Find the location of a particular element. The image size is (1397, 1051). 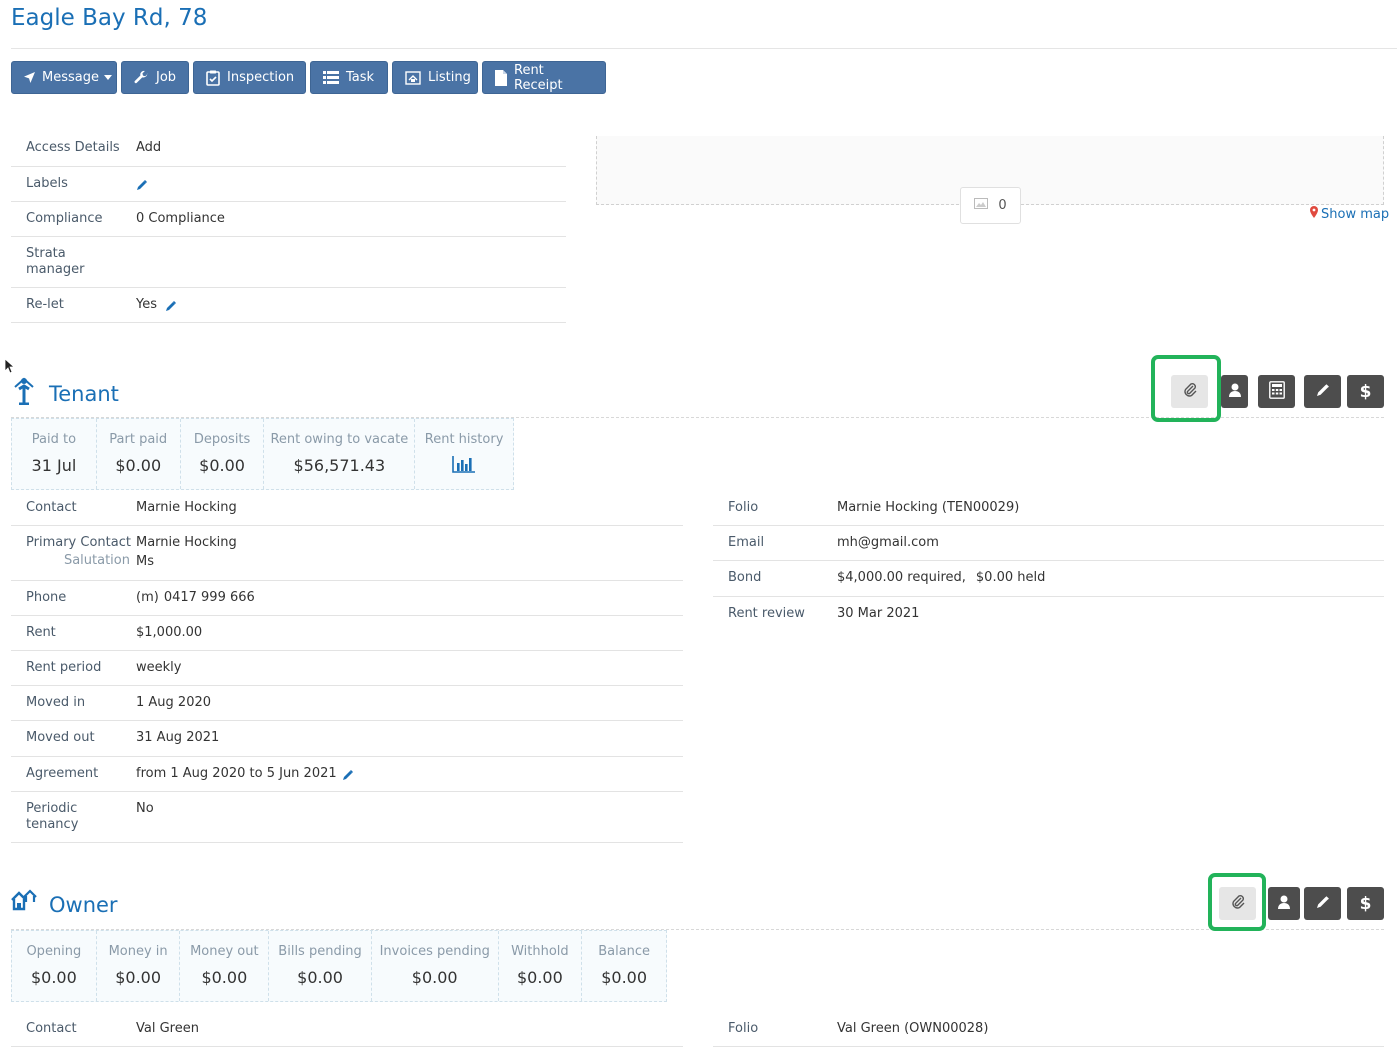

rent-period-label: Rent period is located at coordinates (64, 667).